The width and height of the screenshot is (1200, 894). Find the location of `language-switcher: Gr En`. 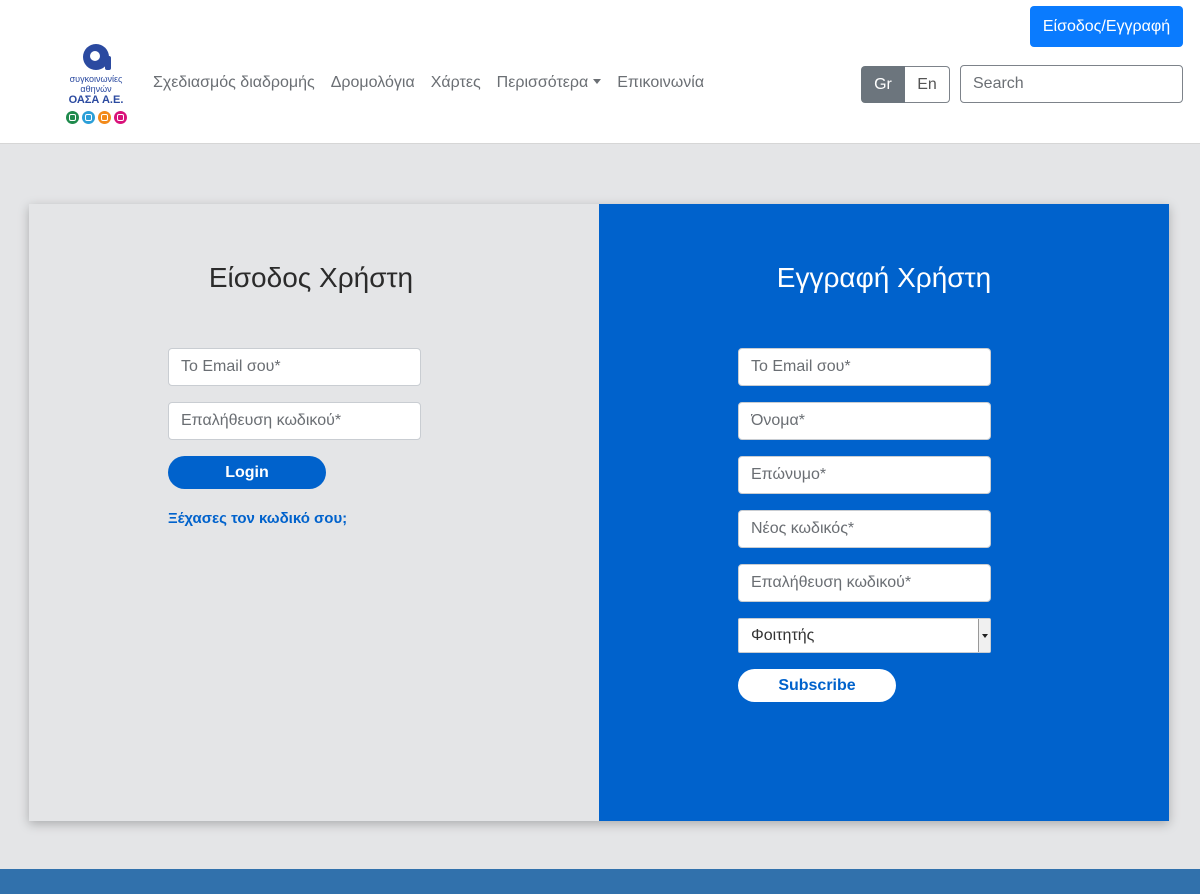

language-switcher: Gr En is located at coordinates (905, 84).